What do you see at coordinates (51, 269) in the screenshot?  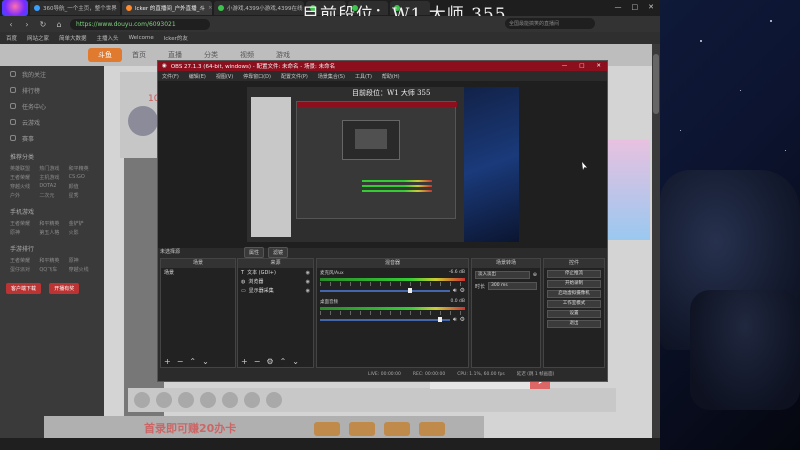 I see `category-tag: QQ飞车` at bounding box center [51, 269].